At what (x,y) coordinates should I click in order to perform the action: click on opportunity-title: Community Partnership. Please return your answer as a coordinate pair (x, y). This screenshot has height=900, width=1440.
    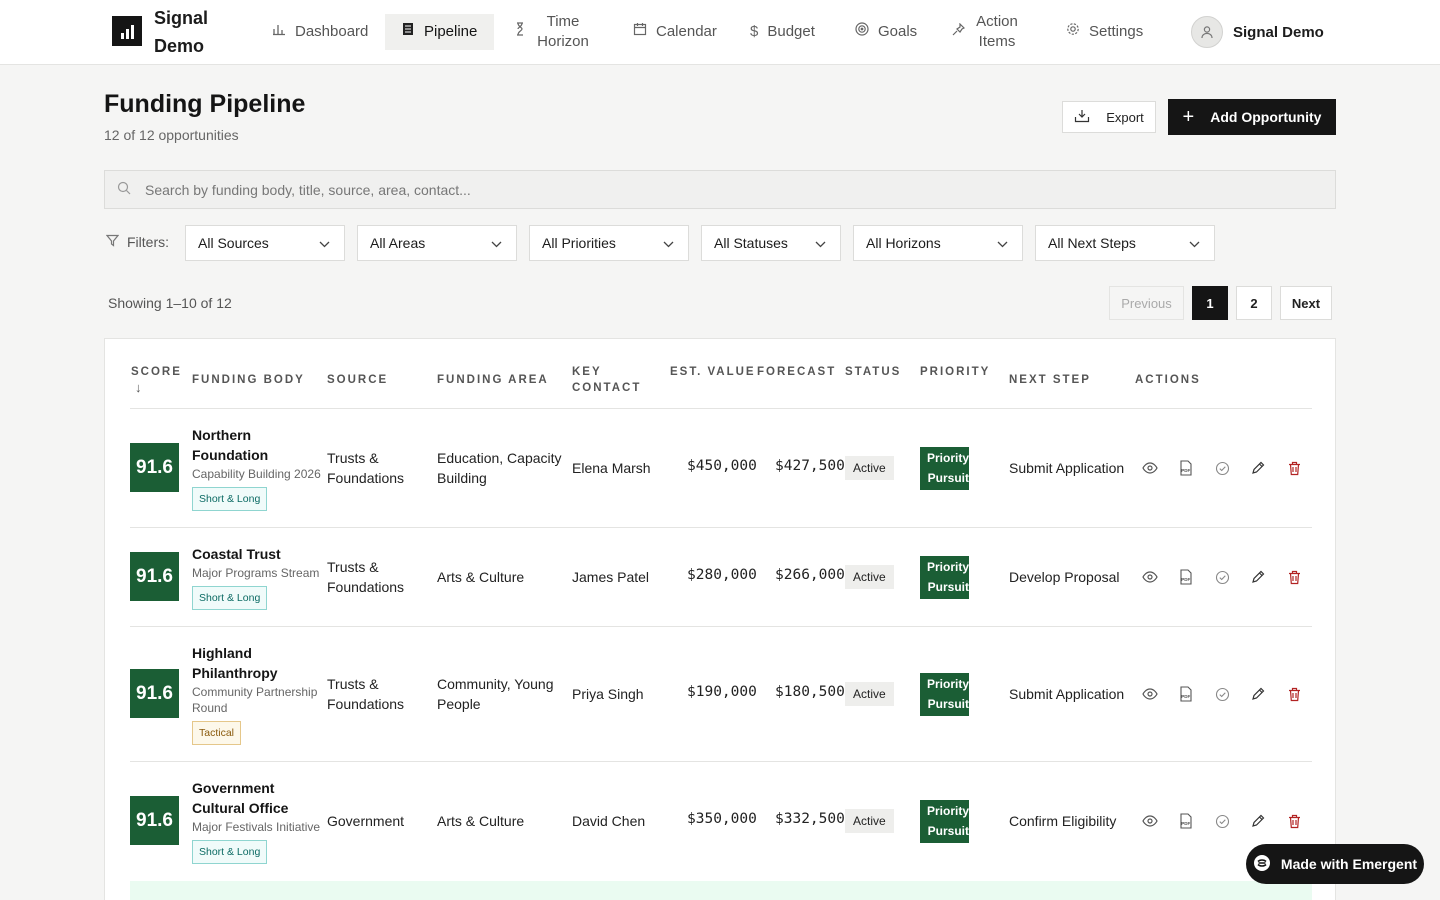
    Looking at the image, I should click on (255, 692).